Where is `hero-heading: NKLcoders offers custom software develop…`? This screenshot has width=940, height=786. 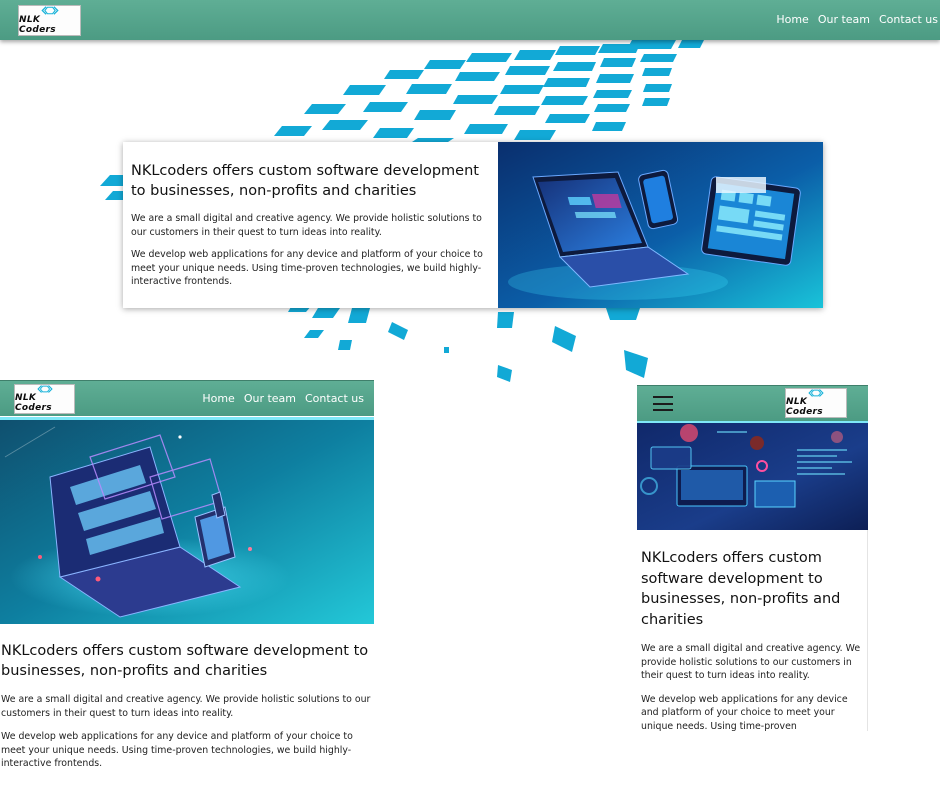 hero-heading: NKLcoders offers custom software develop… is located at coordinates (305, 181).